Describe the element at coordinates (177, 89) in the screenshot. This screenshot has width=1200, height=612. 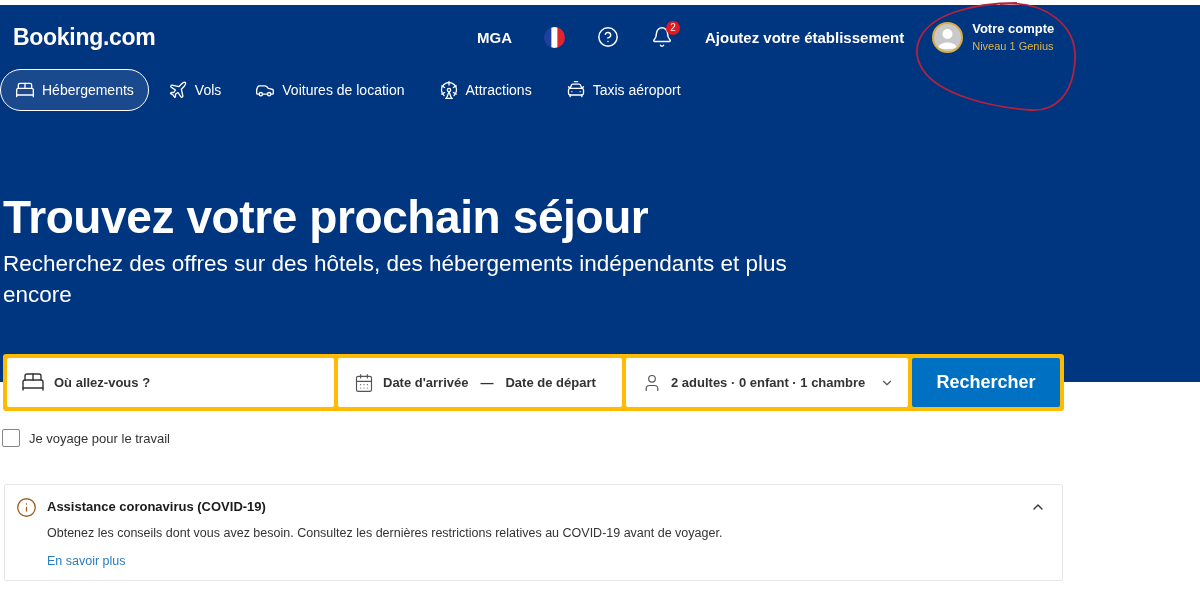
I see `plane-icon` at that location.